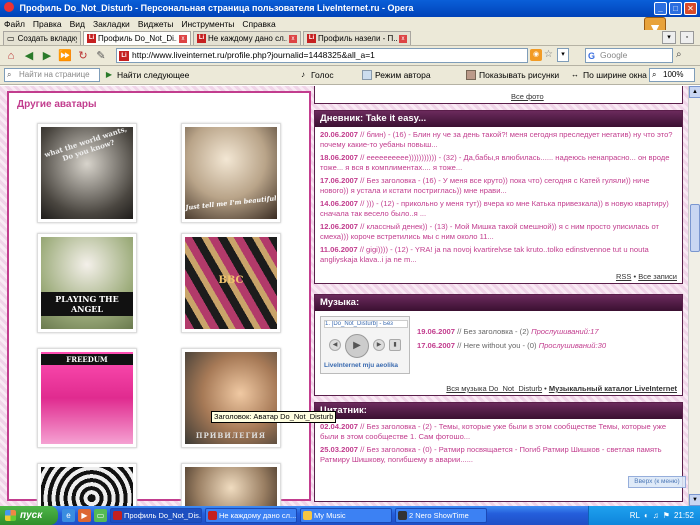  I want to click on menu-view: Вид, so click(77, 24).